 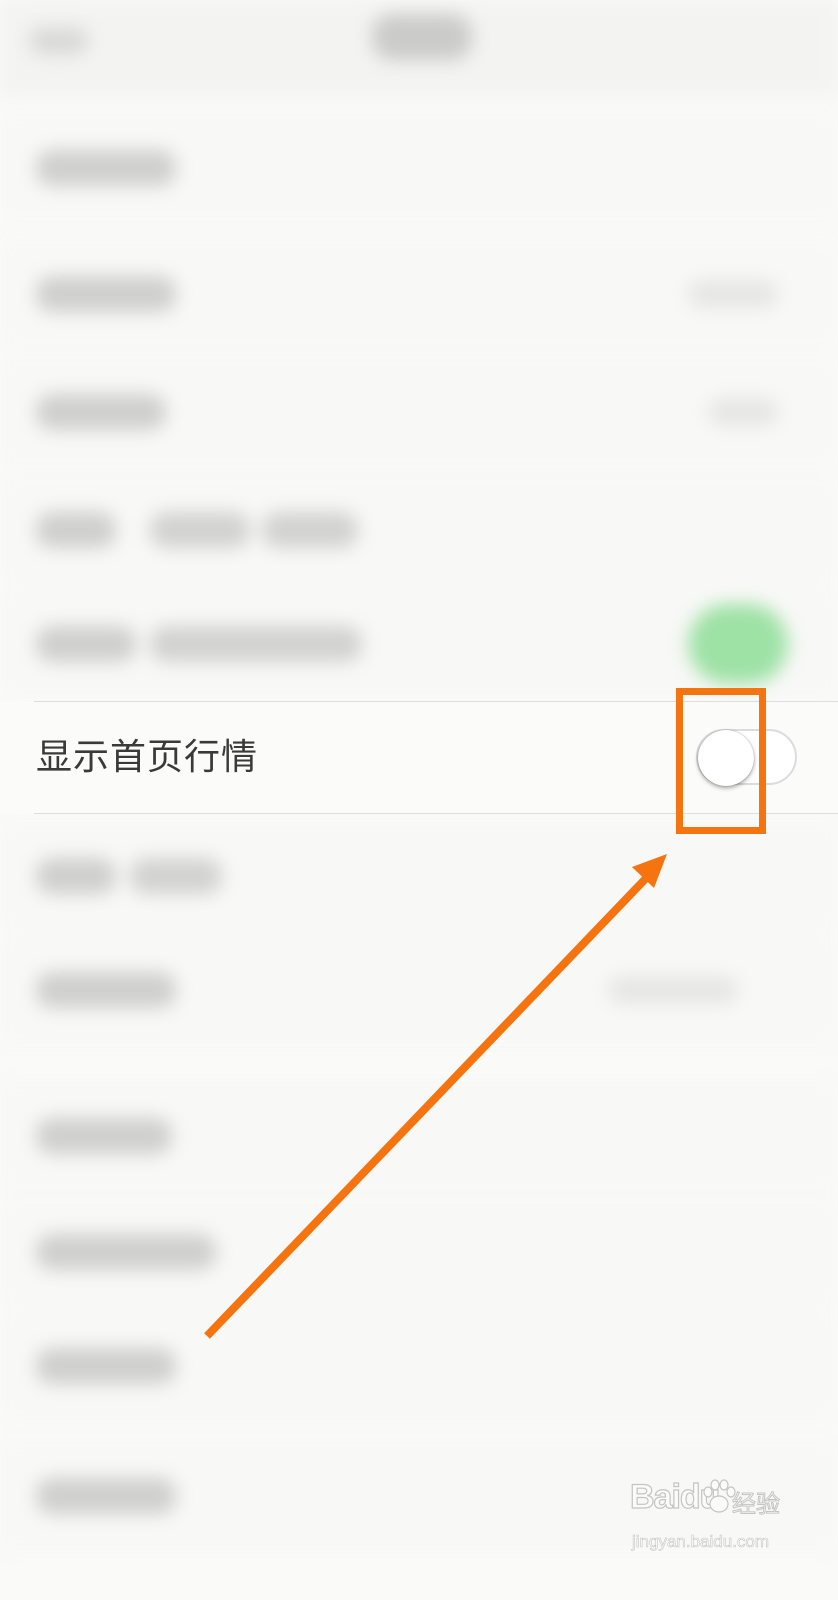 I want to click on baidu-watermark: Baidu 经验 jingyan.baidu.com, so click(x=709, y=1522).